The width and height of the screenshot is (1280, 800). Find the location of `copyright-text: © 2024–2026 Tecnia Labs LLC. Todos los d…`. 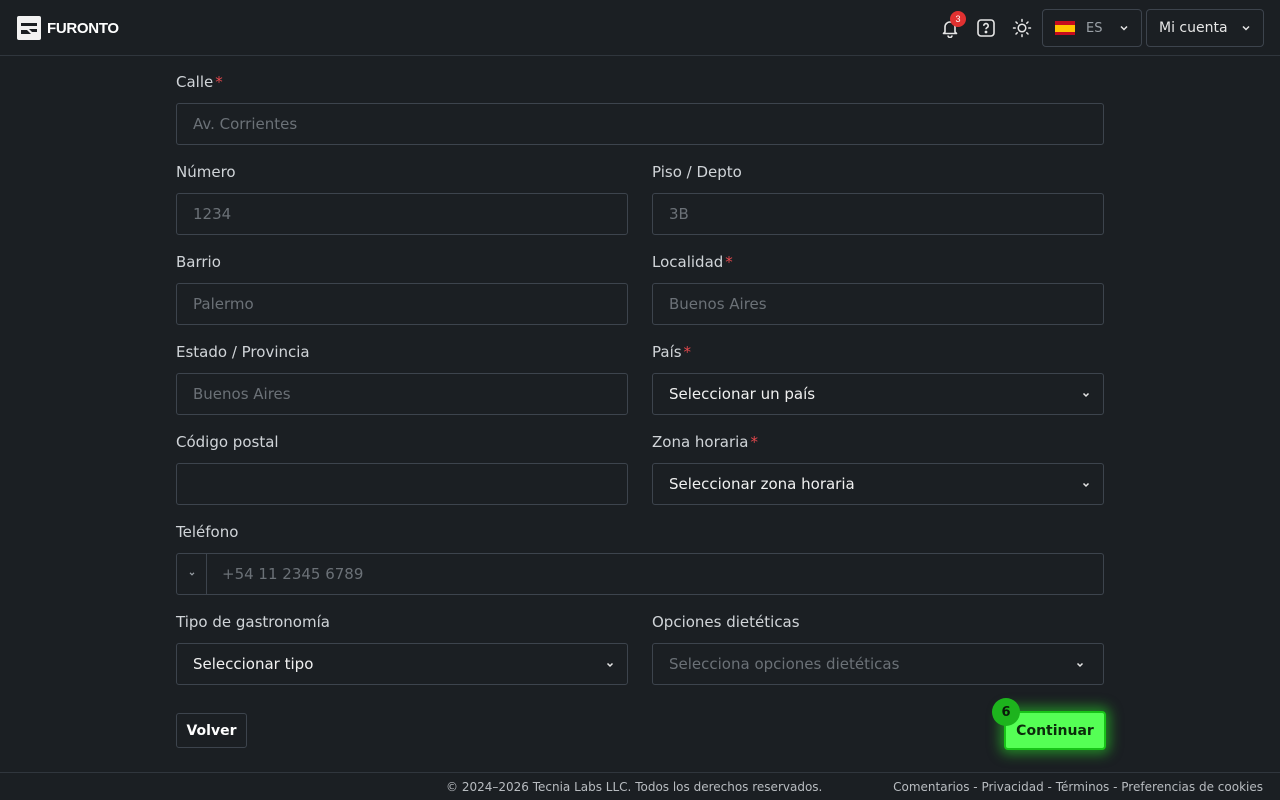

copyright-text: © 2024–2026 Tecnia Labs LLC. Todos los d… is located at coordinates (634, 787).